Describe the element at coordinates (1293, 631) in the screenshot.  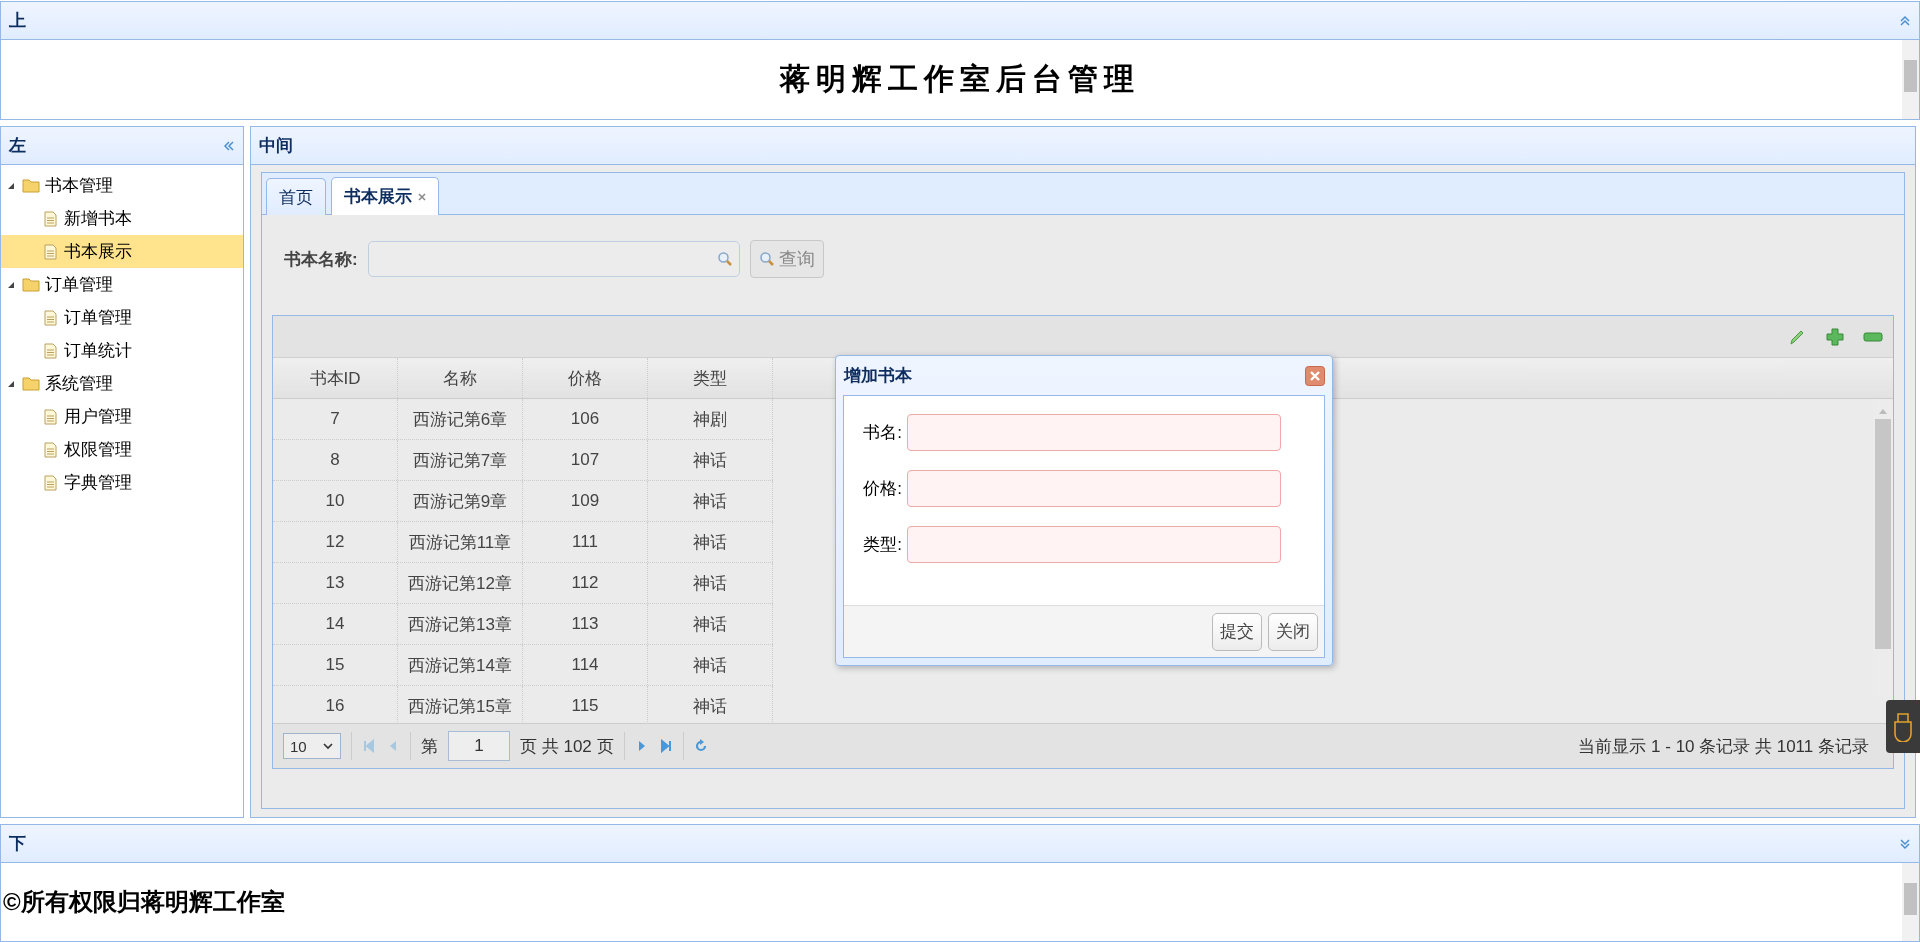
I see `dialog-button: 关闭` at that location.